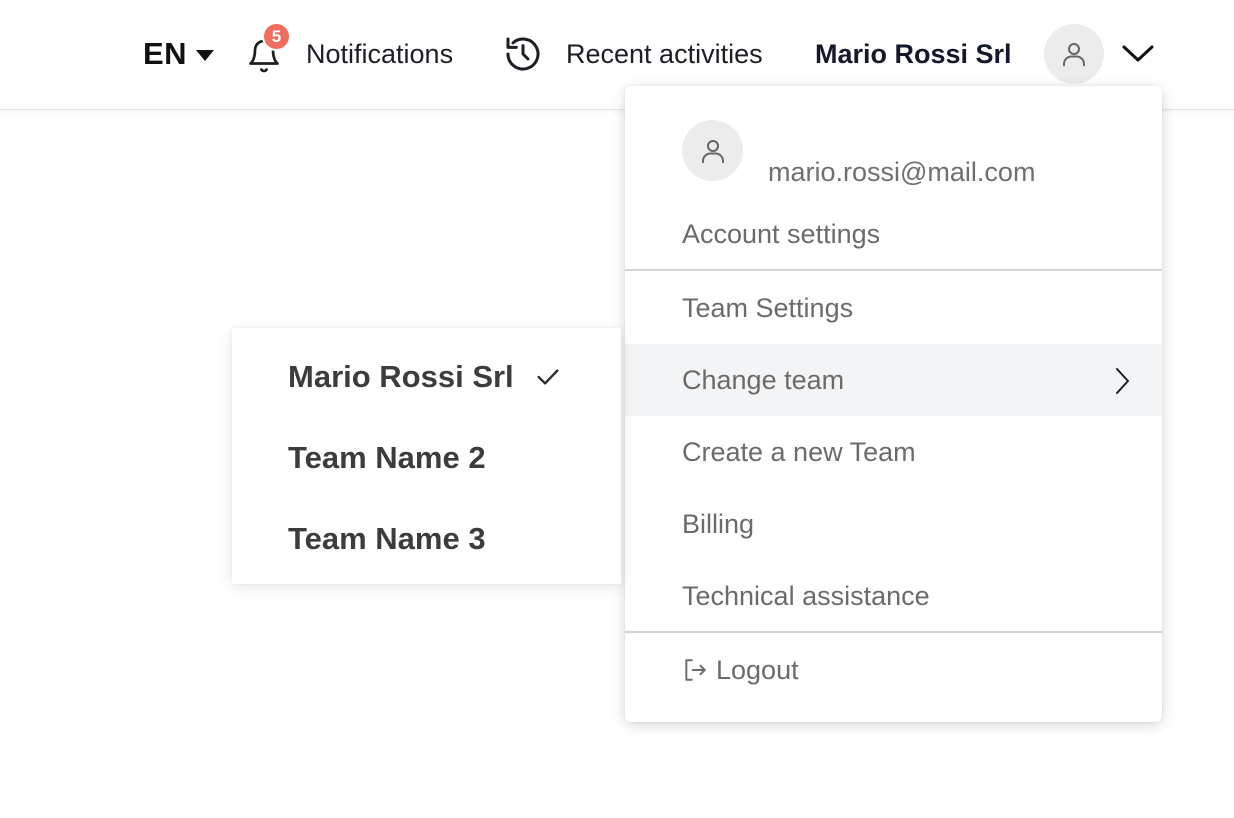  Describe the element at coordinates (523, 54) in the screenshot. I see `history-icon` at that location.